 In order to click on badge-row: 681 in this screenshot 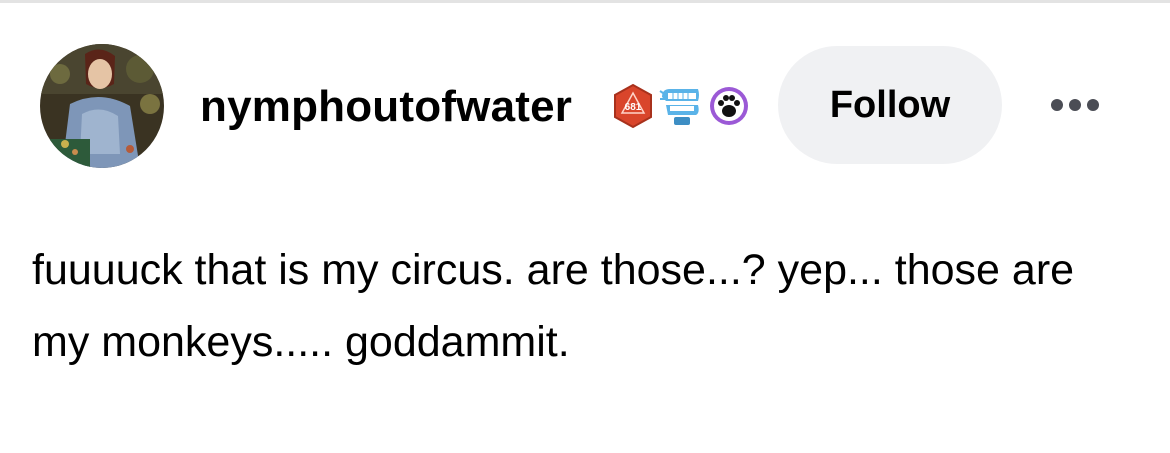, I will do `click(681, 106)`.